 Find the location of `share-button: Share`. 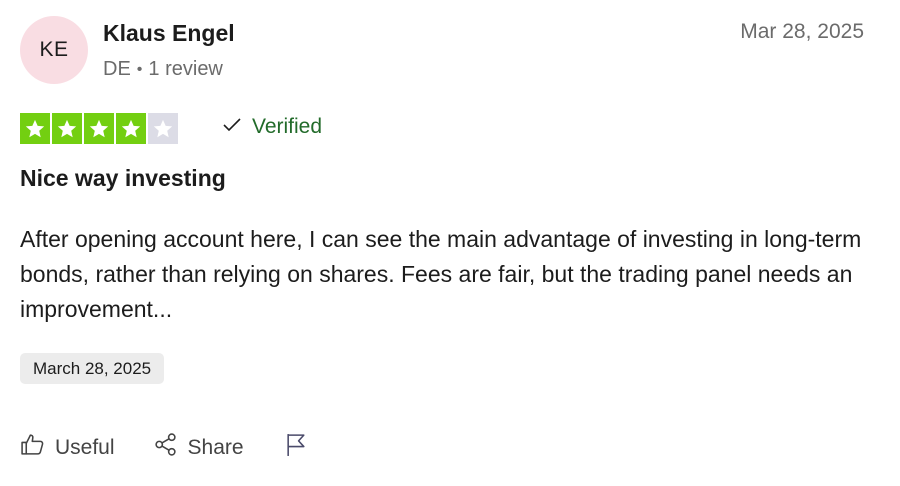

share-button: Share is located at coordinates (198, 447).